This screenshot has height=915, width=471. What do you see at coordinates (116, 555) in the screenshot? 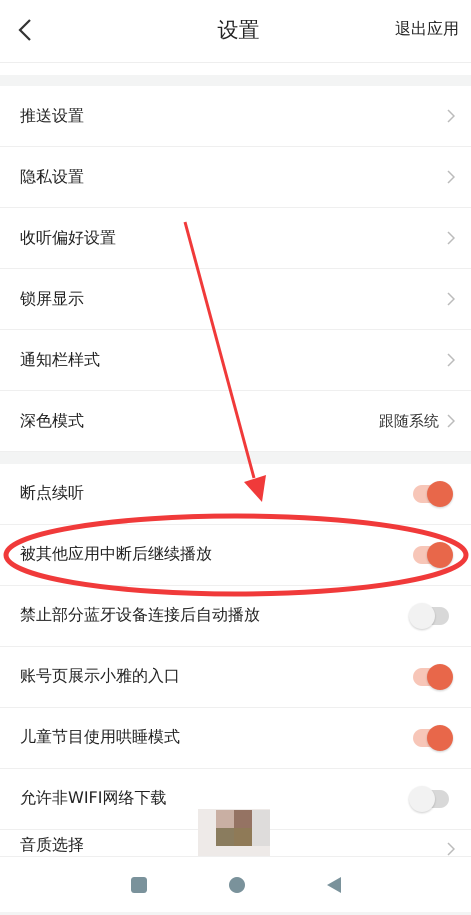
I see `row-label: 被其他应用中断后继续播放` at bounding box center [116, 555].